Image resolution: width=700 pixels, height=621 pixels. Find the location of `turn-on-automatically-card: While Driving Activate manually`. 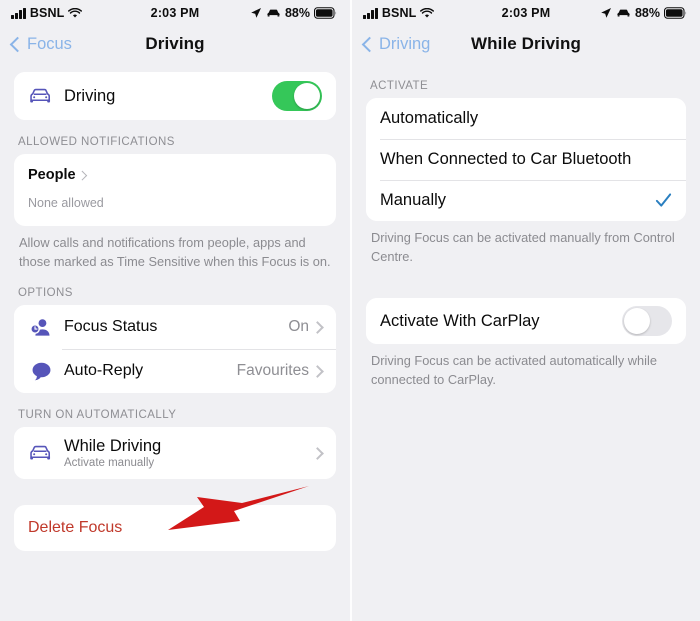

turn-on-automatically-card: While Driving Activate manually is located at coordinates (175, 453).